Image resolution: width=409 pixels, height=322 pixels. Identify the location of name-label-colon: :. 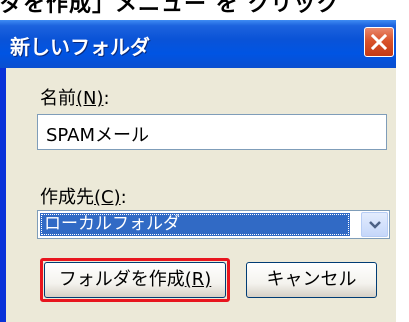
(106, 98).